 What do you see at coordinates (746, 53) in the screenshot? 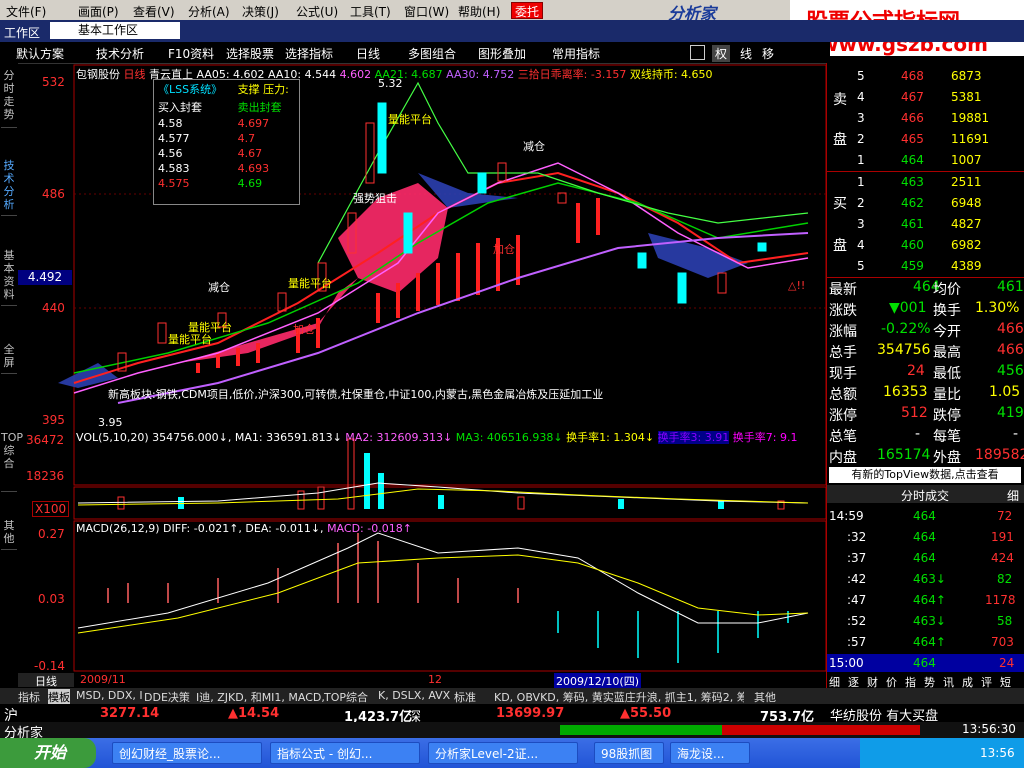
I see `toolbar-line: 线` at bounding box center [746, 53].